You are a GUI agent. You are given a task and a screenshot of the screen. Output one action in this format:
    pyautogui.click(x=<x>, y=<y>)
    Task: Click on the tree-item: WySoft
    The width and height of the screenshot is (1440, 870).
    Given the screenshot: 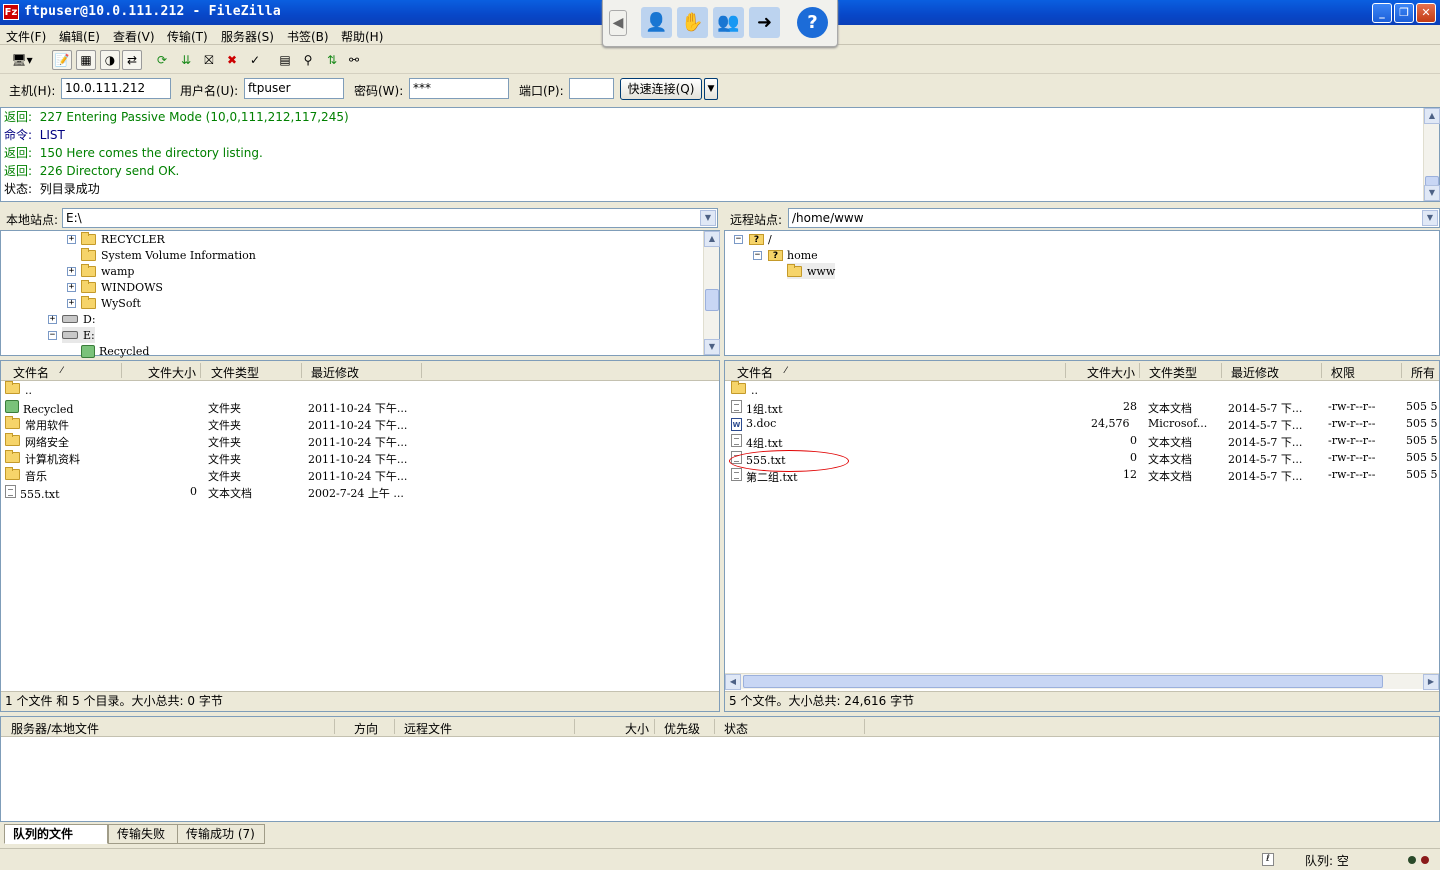 What is the action you would take?
    pyautogui.click(x=111, y=303)
    